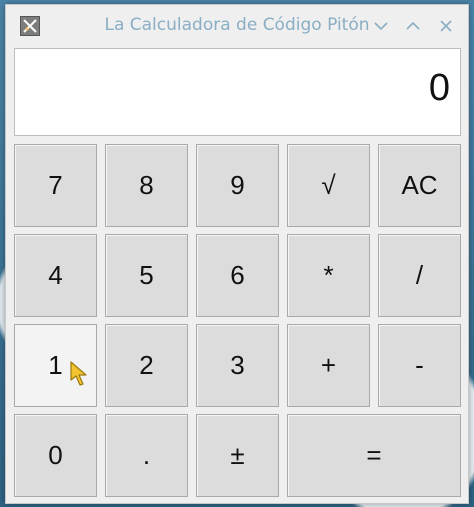  What do you see at coordinates (55, 275) in the screenshot?
I see `key-4: 4` at bounding box center [55, 275].